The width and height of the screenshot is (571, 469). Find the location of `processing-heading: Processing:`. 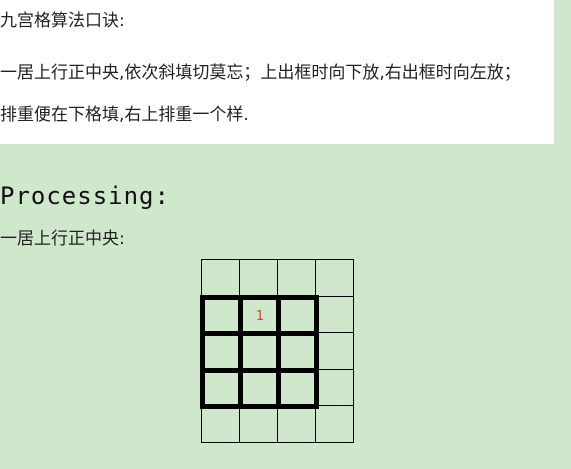

processing-heading: Processing: is located at coordinates (85, 196).